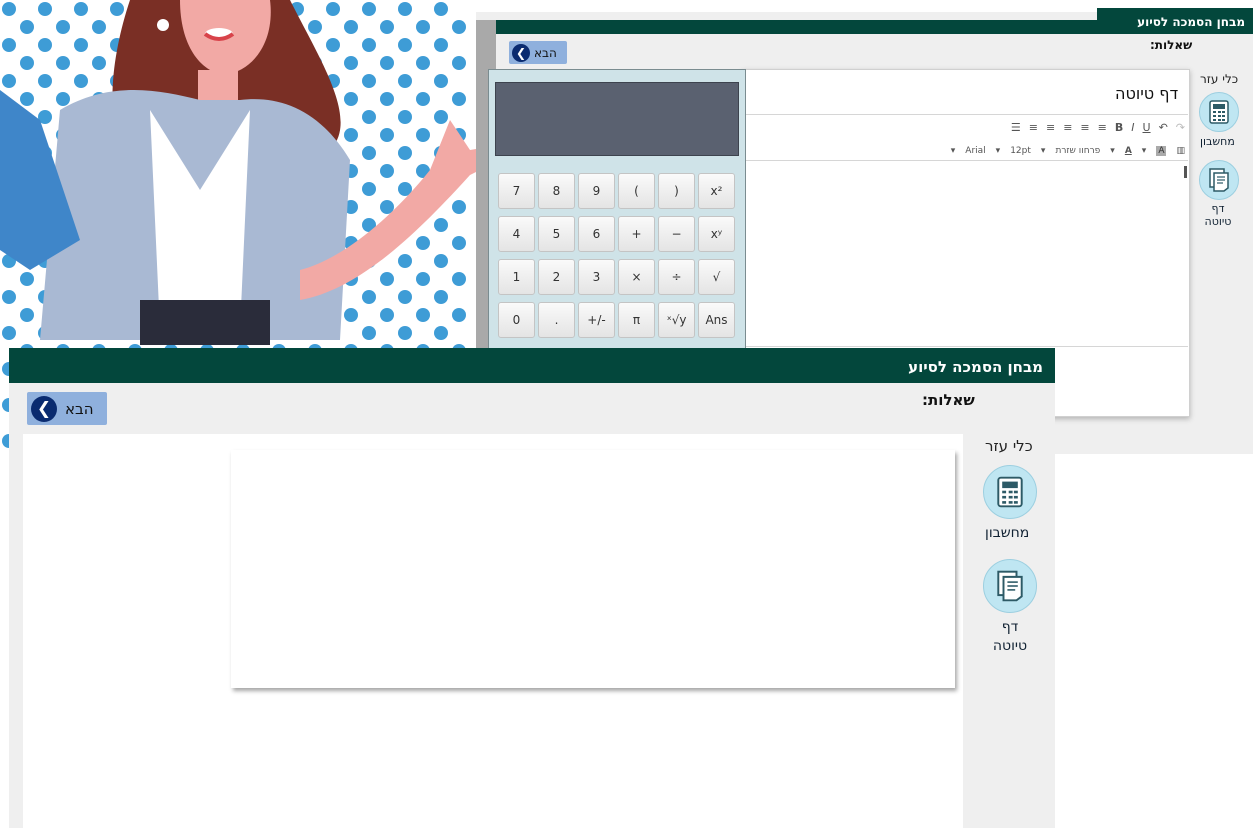 The height and width of the screenshot is (828, 1253). Describe the element at coordinates (1050, 127) in the screenshot. I see `align-left-icon: ≡` at that location.